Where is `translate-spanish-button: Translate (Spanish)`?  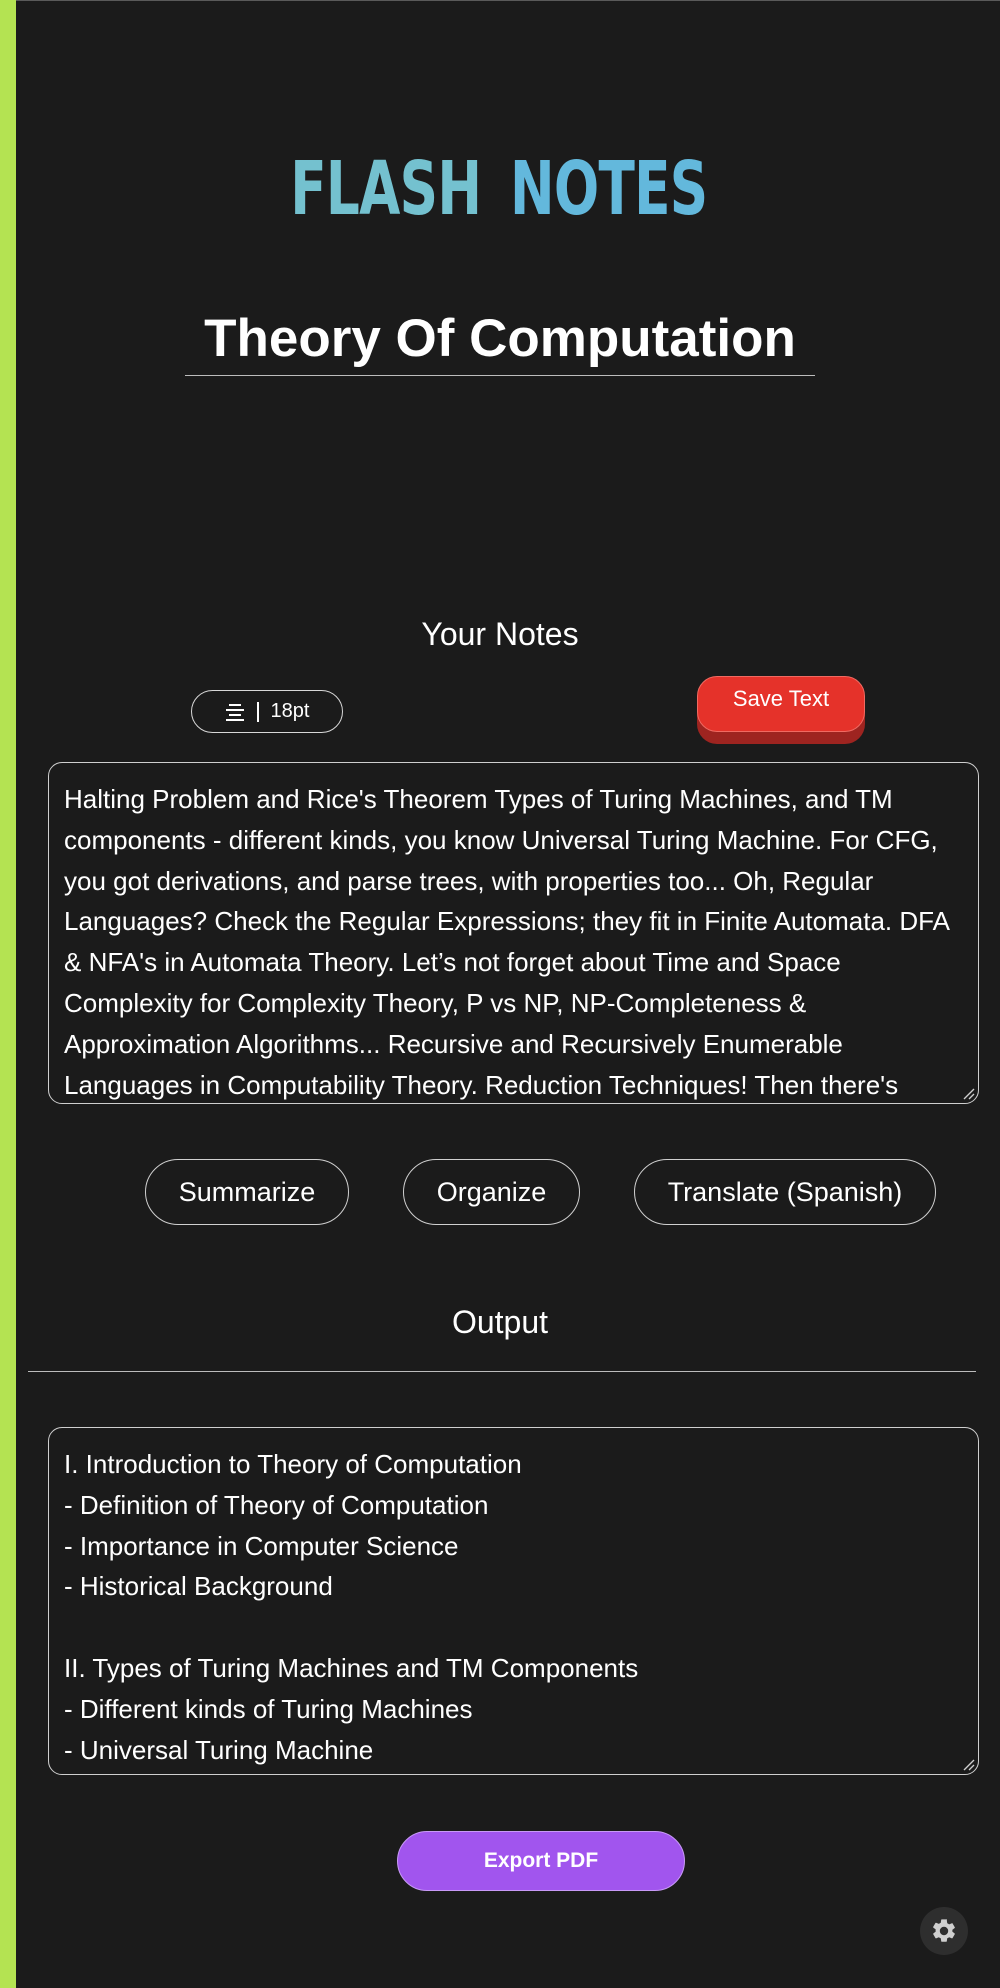 translate-spanish-button: Translate (Spanish) is located at coordinates (785, 1192).